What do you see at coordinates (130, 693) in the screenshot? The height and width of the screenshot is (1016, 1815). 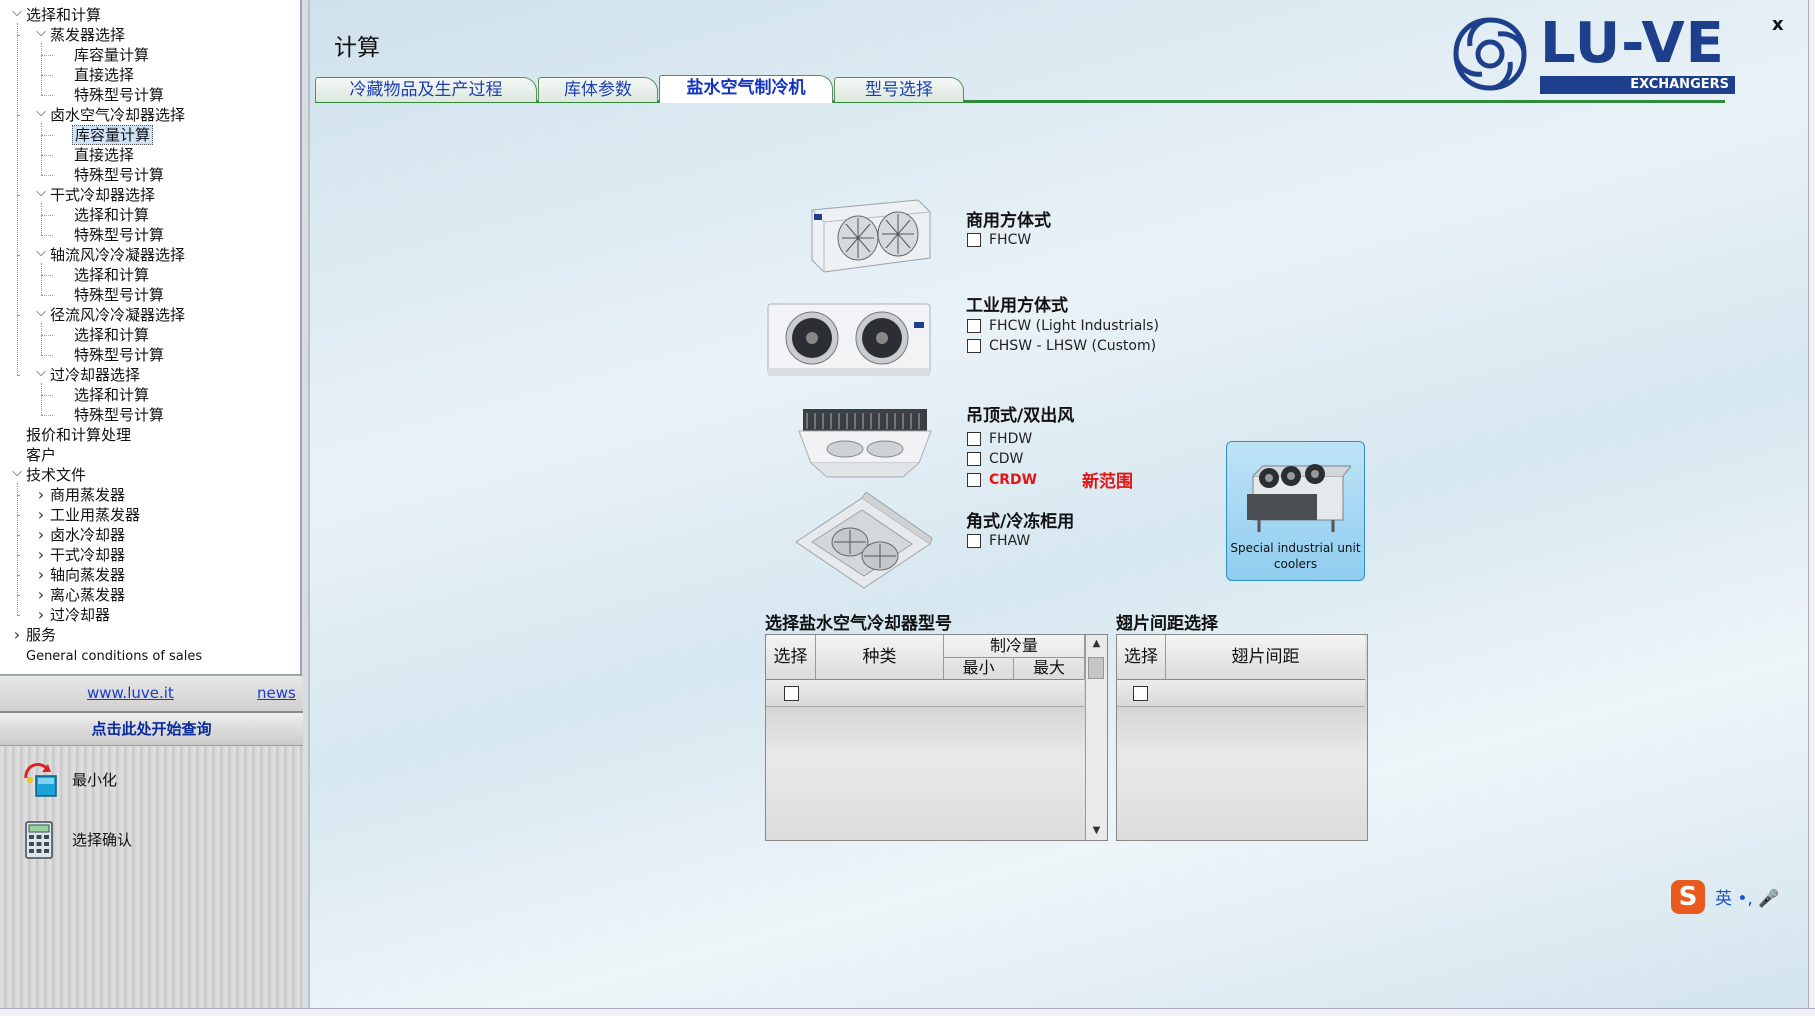 I see `luve-website-link: www.luve.it` at bounding box center [130, 693].